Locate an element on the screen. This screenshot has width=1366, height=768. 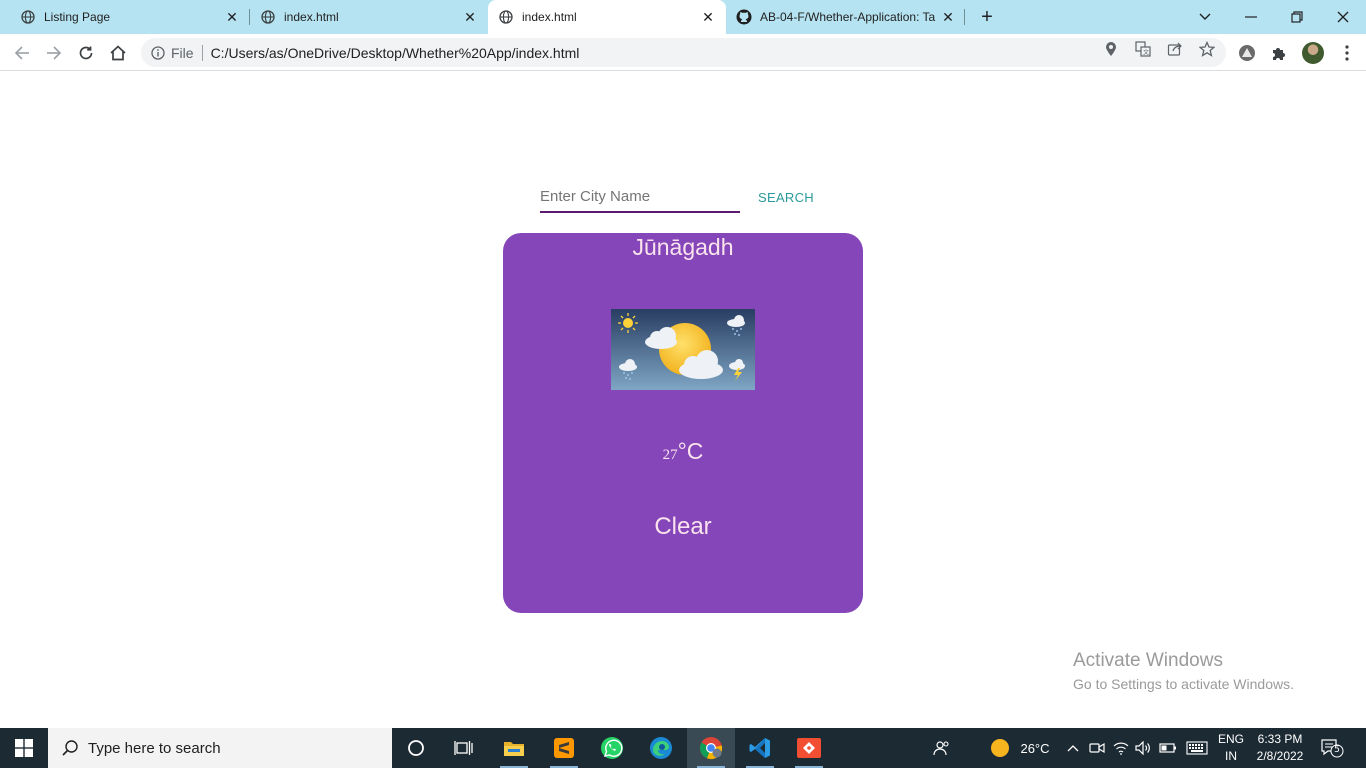
info-icon is located at coordinates (158, 52).